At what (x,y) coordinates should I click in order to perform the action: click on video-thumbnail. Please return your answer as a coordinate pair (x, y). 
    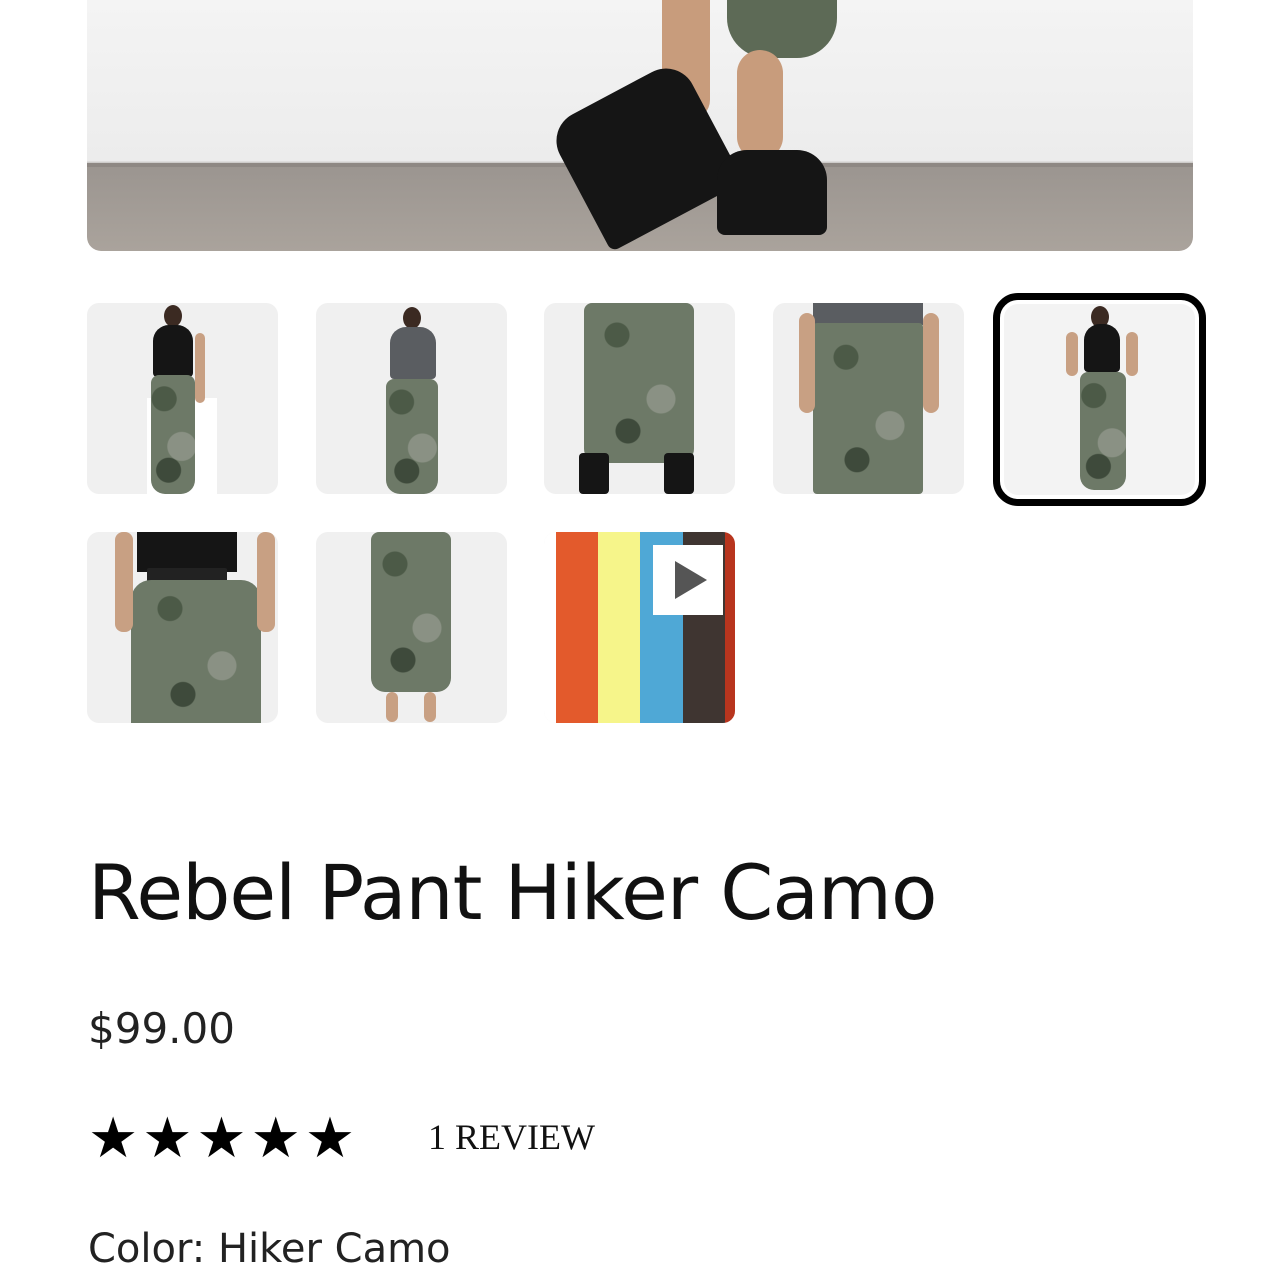
    Looking at the image, I should click on (639, 627).